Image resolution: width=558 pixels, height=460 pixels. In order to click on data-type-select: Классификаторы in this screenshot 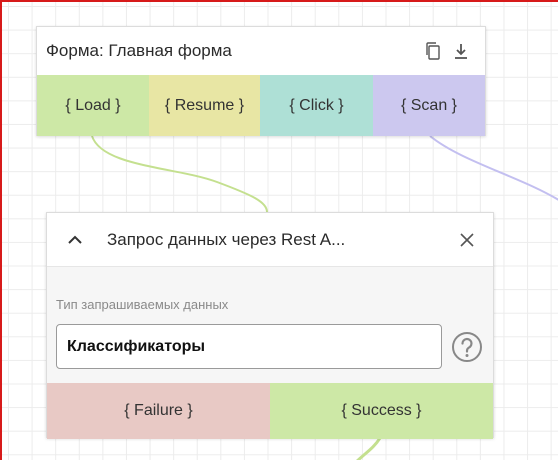, I will do `click(249, 346)`.